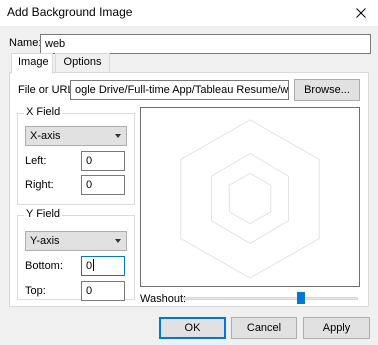 The height and width of the screenshot is (345, 378). I want to click on apply-button: Apply, so click(336, 328).